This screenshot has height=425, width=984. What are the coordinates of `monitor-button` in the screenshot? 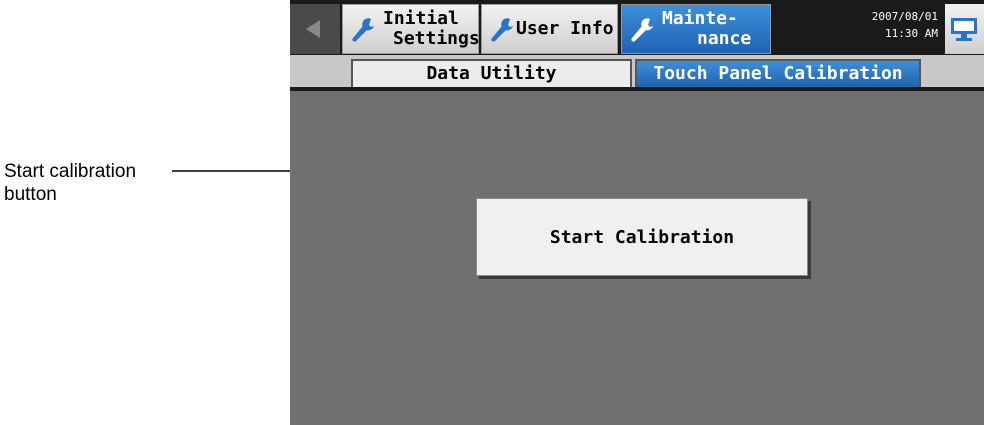 It's located at (964, 29).